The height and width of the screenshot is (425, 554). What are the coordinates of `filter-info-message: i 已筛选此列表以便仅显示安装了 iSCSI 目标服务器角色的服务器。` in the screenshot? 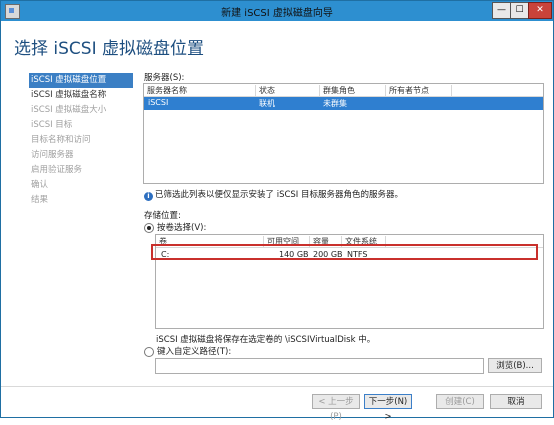 It's located at (273, 194).